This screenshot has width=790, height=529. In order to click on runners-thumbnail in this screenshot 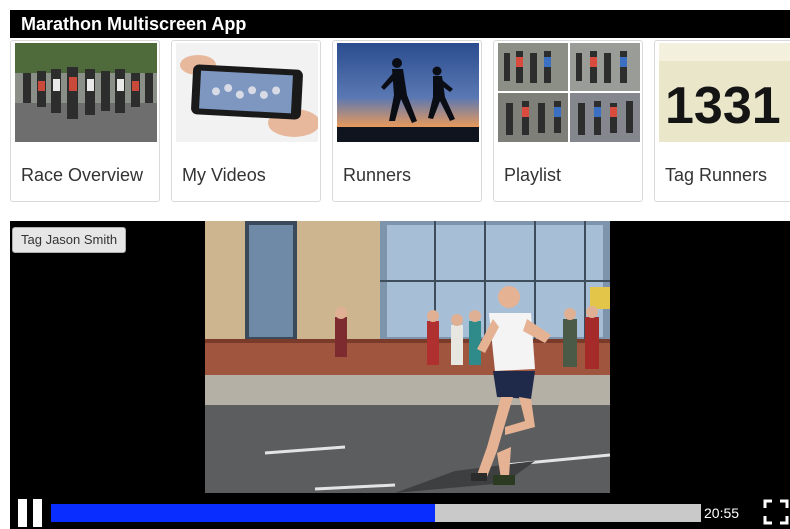, I will do `click(408, 92)`.